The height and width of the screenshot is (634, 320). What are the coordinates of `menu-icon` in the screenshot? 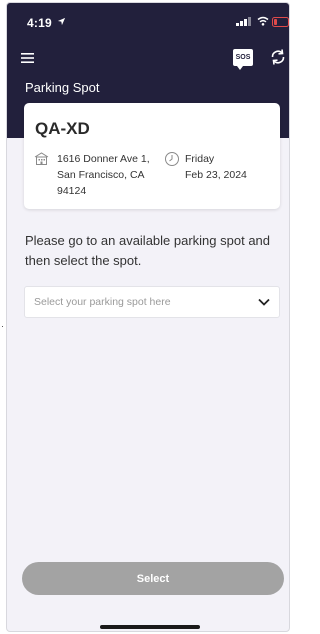 It's located at (27, 58).